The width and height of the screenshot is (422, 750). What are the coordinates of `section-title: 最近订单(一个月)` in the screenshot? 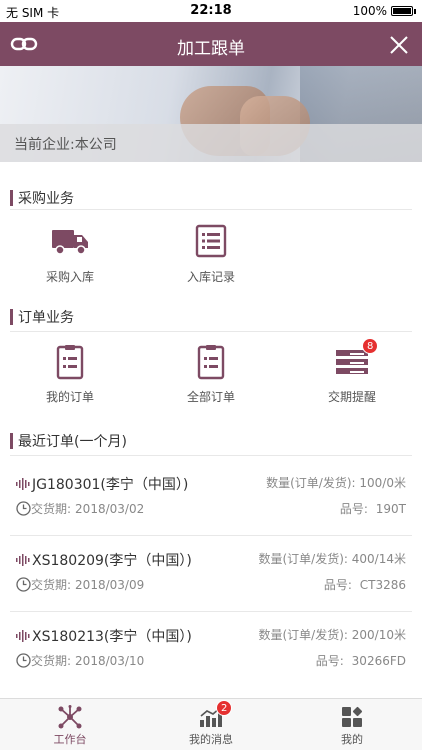 It's located at (72, 442).